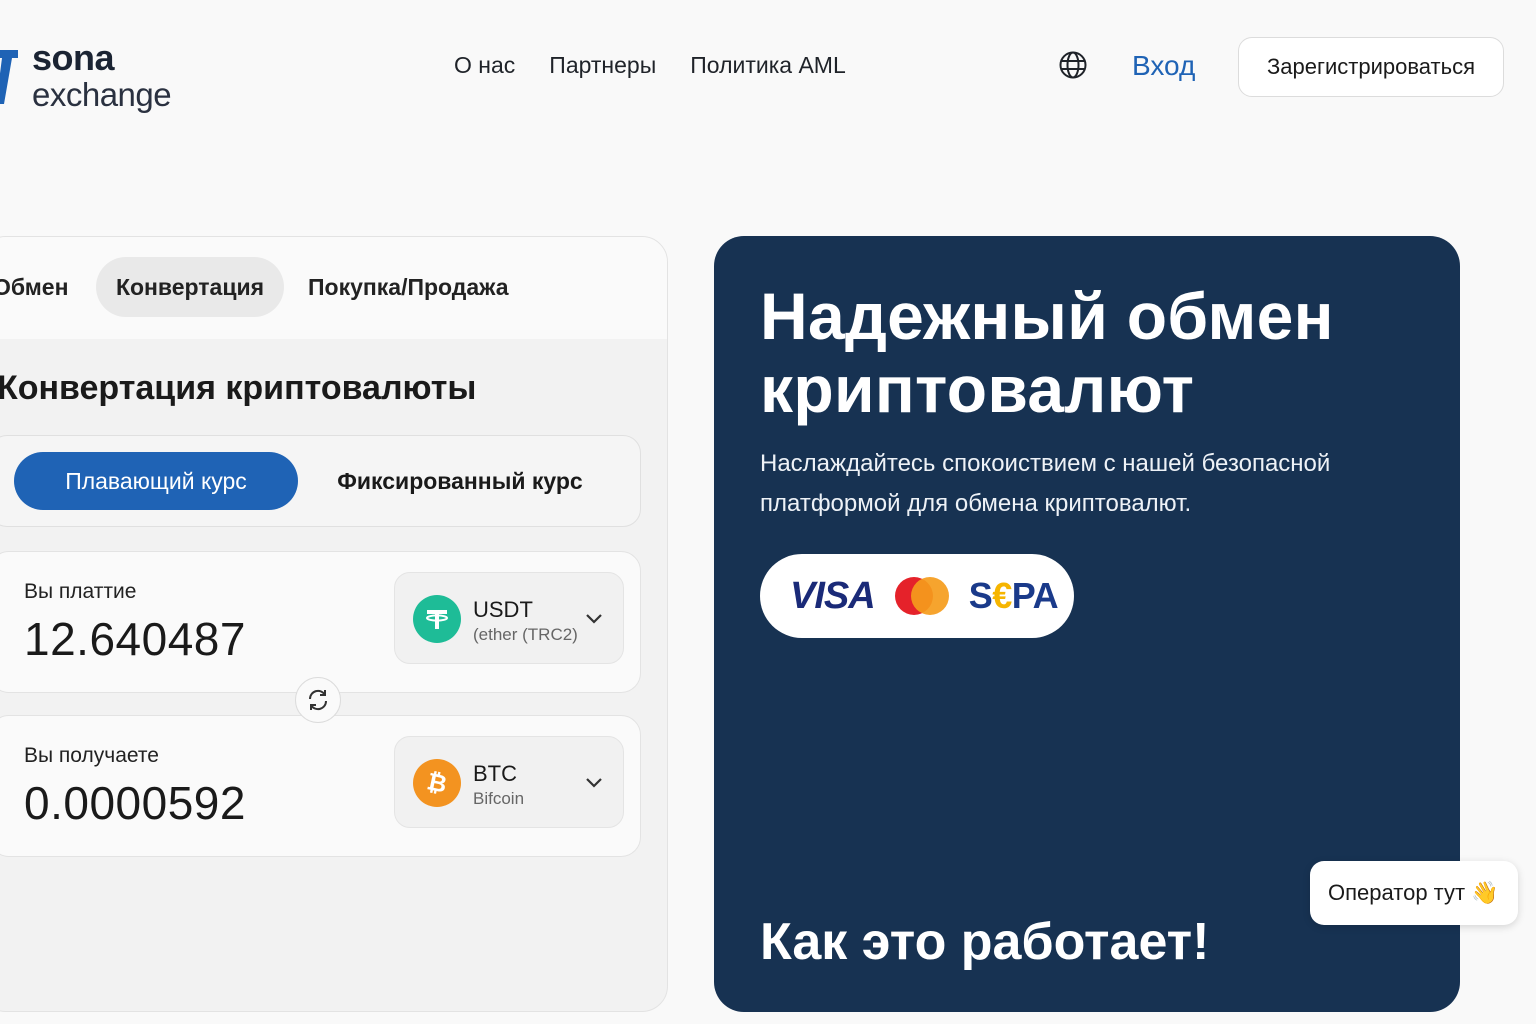 The height and width of the screenshot is (1024, 1536). Describe the element at coordinates (91, 755) in the screenshot. I see `receive-label: Вы получаете` at that location.